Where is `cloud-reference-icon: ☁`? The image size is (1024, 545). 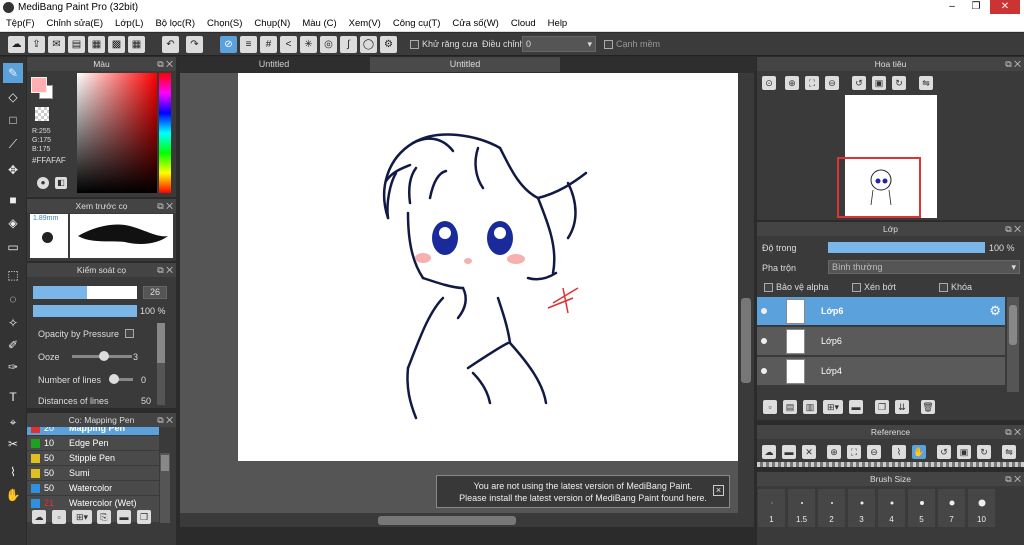
cloud-reference-icon: ☁ is located at coordinates (769, 452).